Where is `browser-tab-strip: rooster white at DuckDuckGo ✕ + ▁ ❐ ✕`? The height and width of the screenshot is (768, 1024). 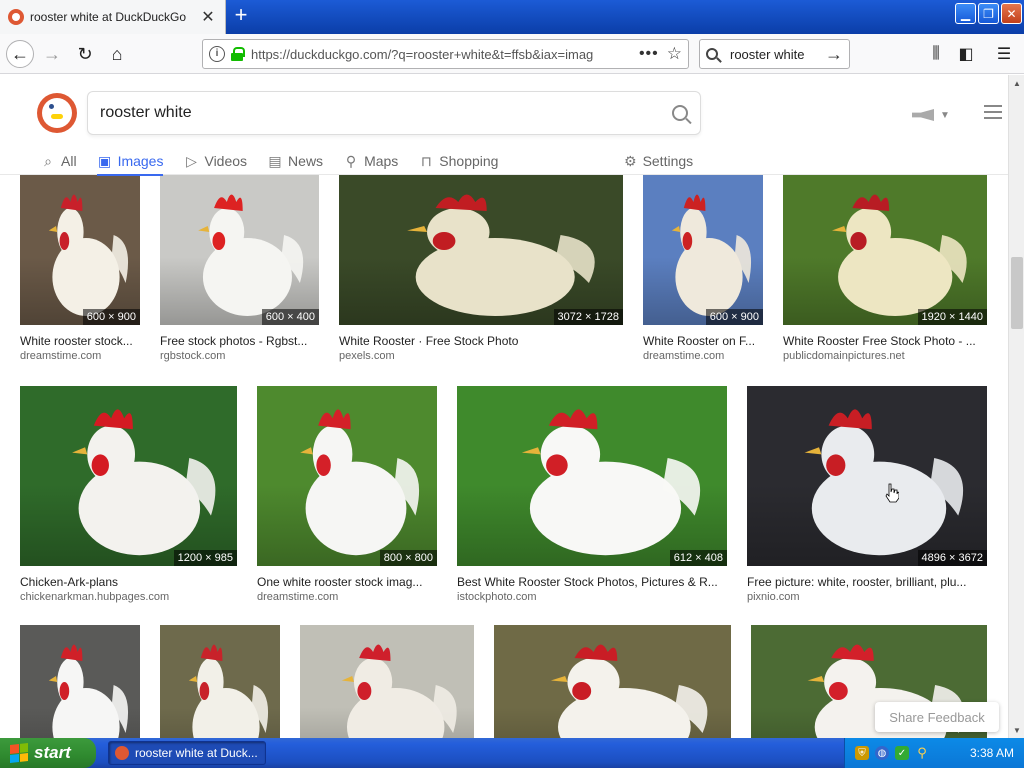
browser-tab-strip: rooster white at DuckDuckGo ✕ + ▁ ❐ ✕ is located at coordinates (512, 17).